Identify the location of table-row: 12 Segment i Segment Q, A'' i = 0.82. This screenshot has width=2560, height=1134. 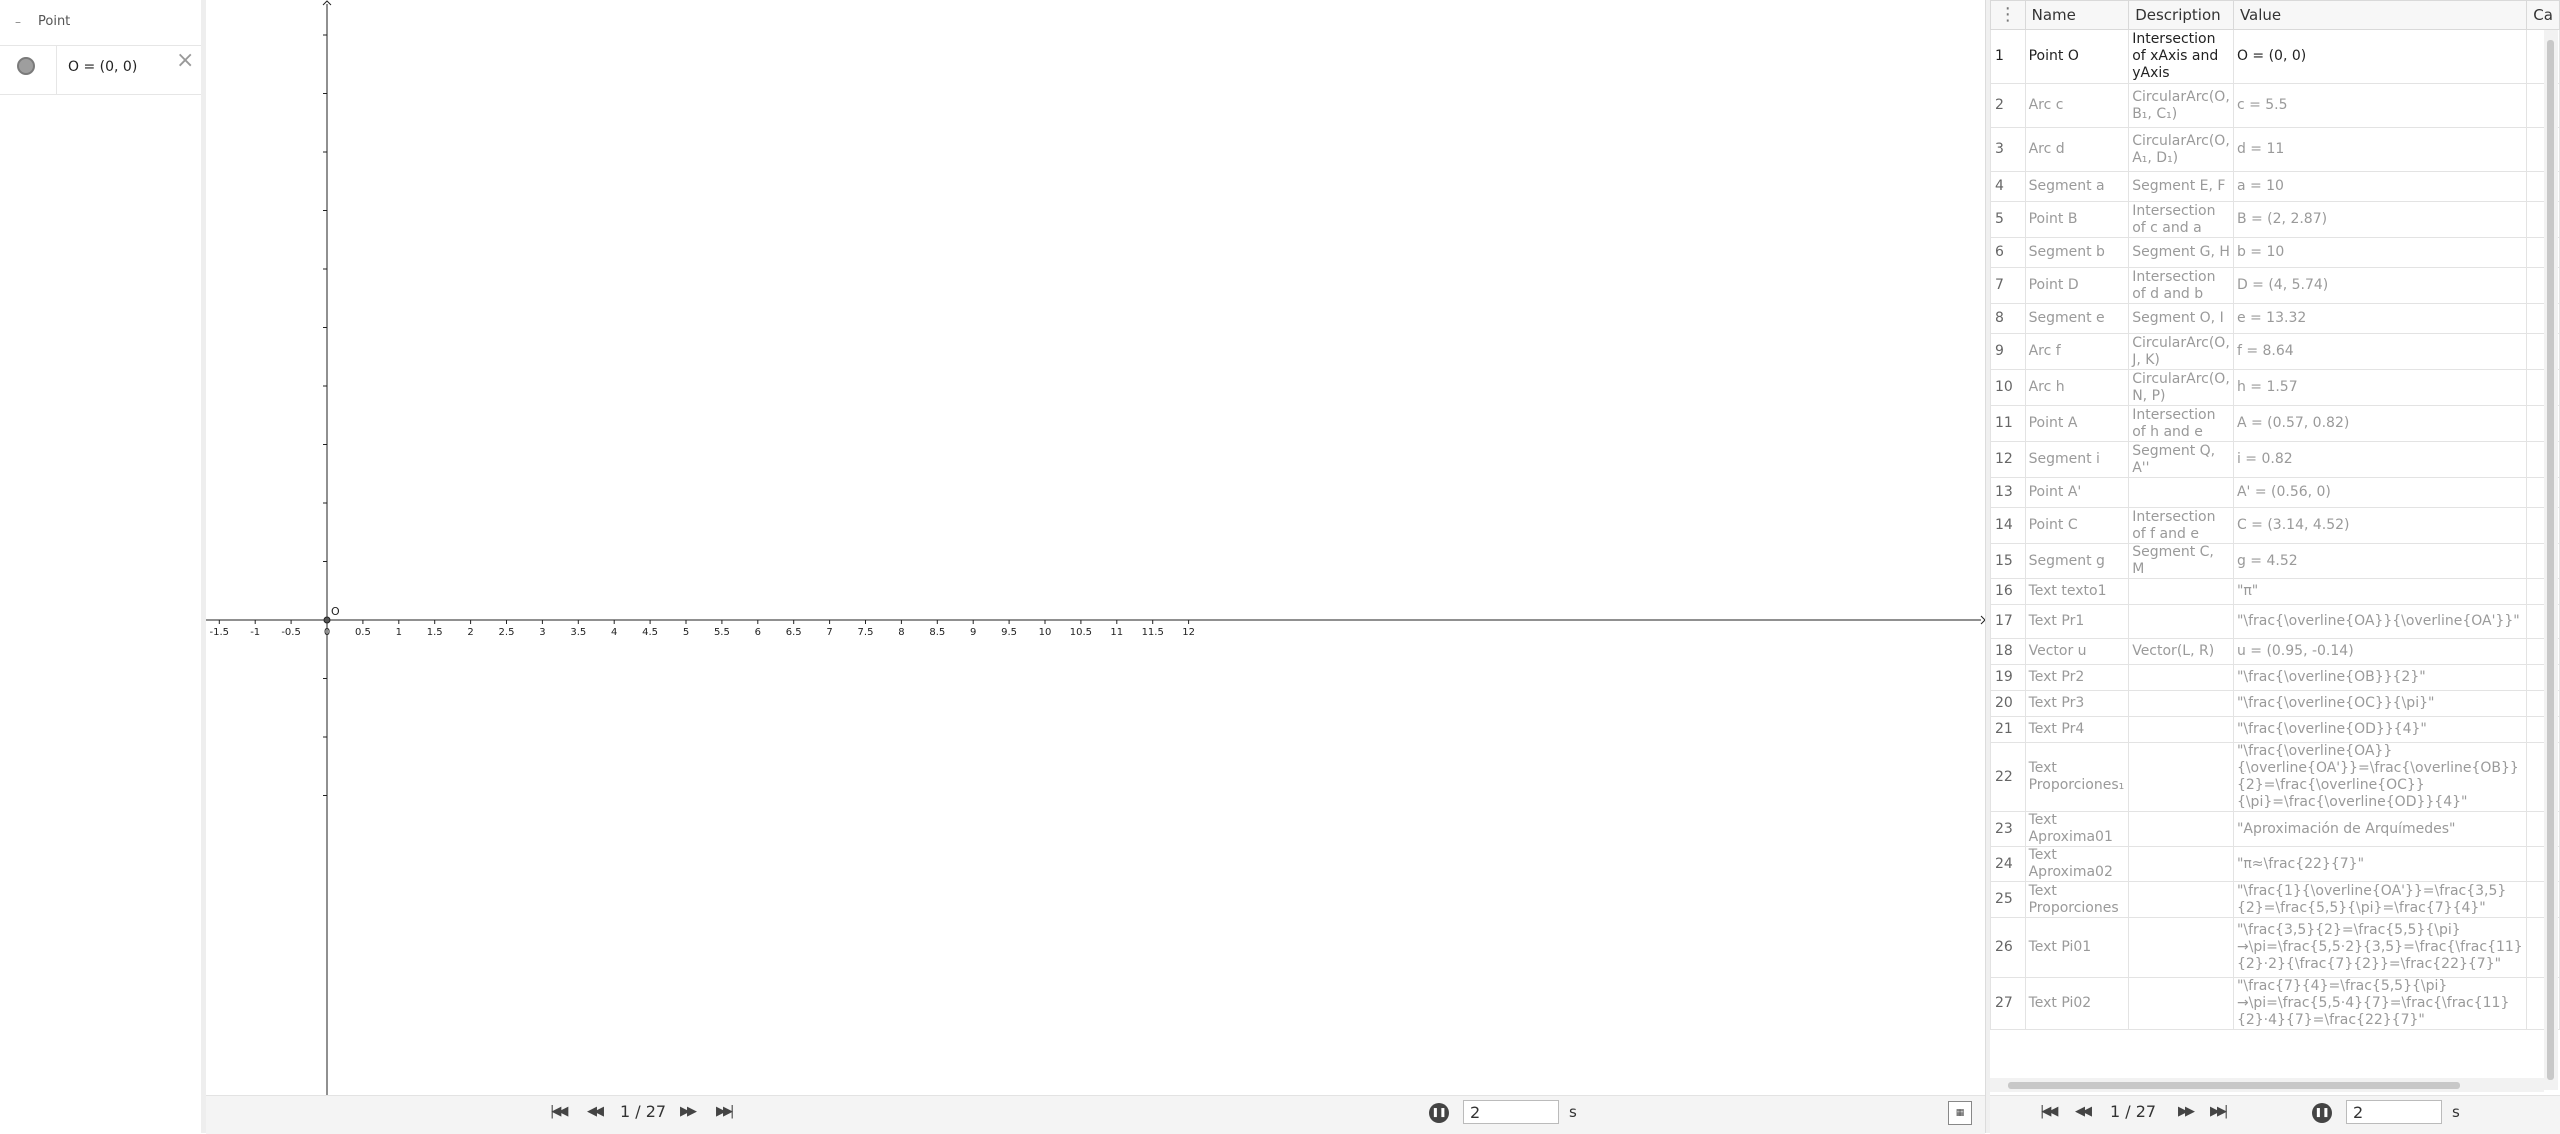
(2275, 459).